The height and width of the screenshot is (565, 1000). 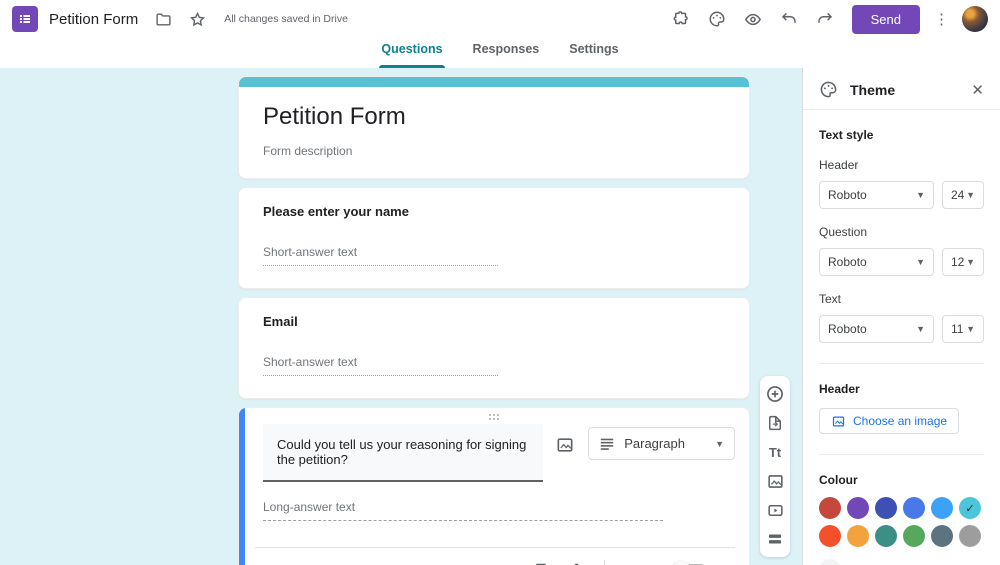 I want to click on paragraph-icon, so click(x=607, y=444).